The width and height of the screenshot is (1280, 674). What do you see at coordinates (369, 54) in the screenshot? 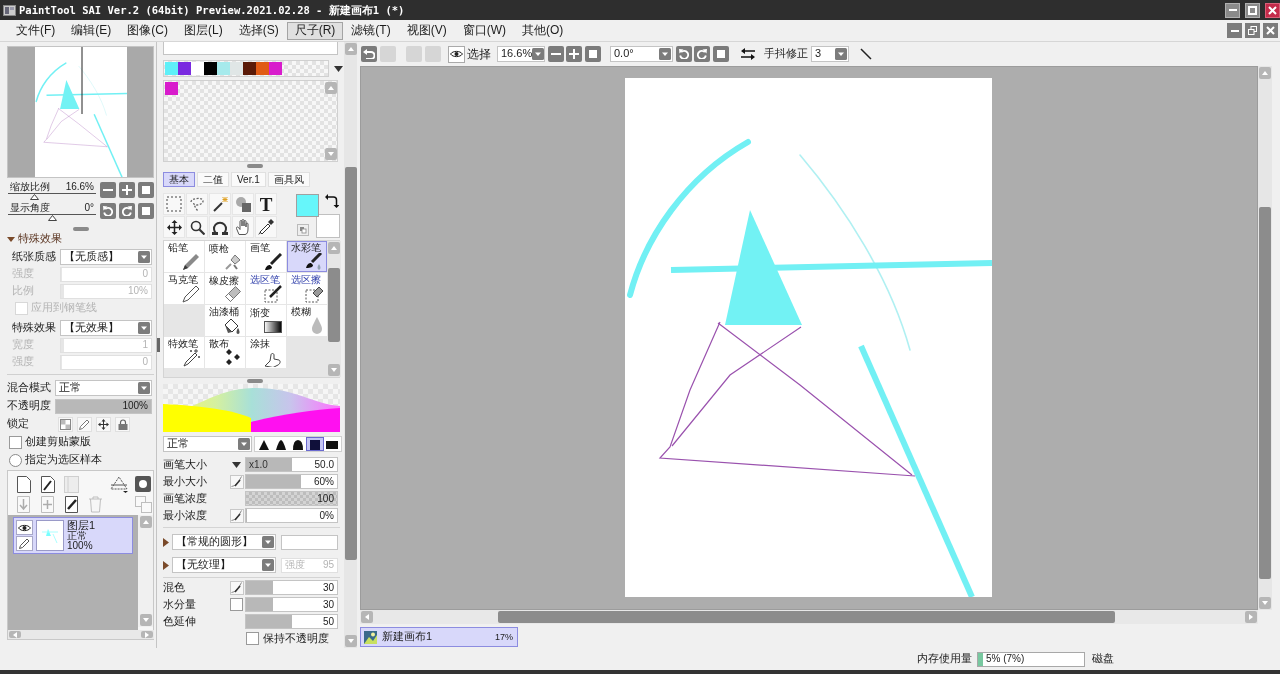
I see `undo-button` at bounding box center [369, 54].